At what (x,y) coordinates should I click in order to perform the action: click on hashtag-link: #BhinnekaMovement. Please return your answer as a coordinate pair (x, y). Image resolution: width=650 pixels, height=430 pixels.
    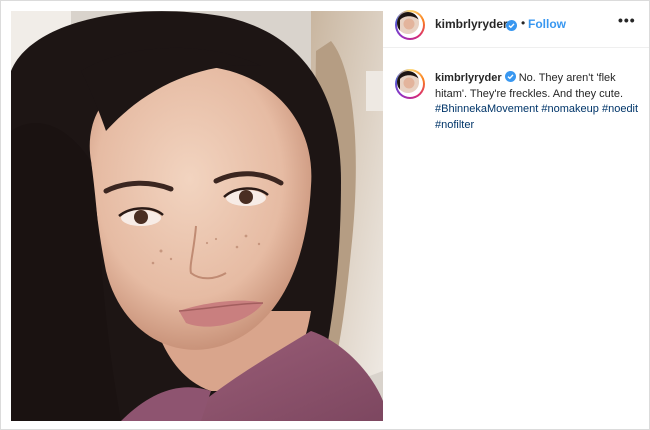
    Looking at the image, I should click on (486, 109).